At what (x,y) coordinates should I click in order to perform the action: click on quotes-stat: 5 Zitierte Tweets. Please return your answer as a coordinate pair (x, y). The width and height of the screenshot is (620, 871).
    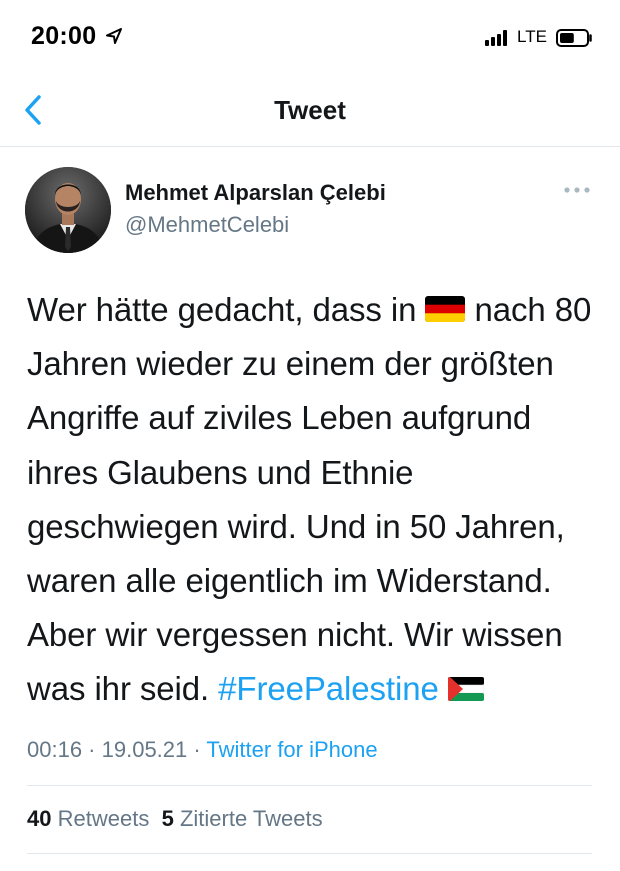
    Looking at the image, I should click on (242, 818).